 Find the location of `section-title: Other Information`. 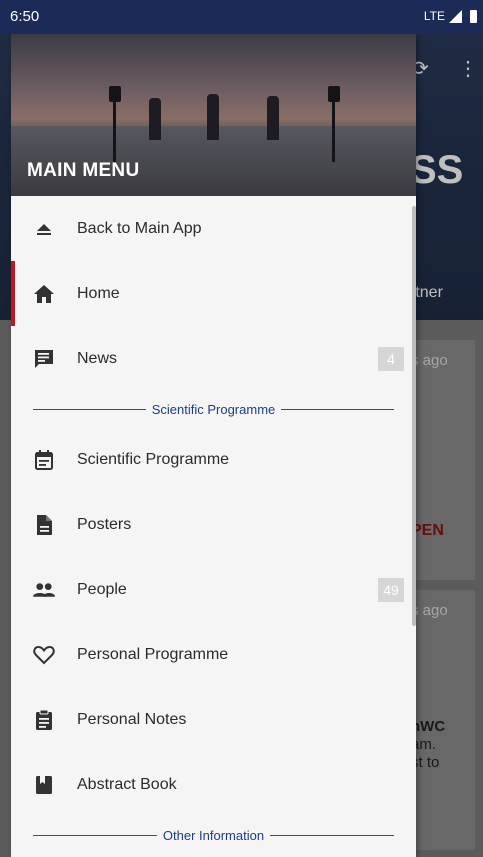

section-title: Other Information is located at coordinates (213, 835).